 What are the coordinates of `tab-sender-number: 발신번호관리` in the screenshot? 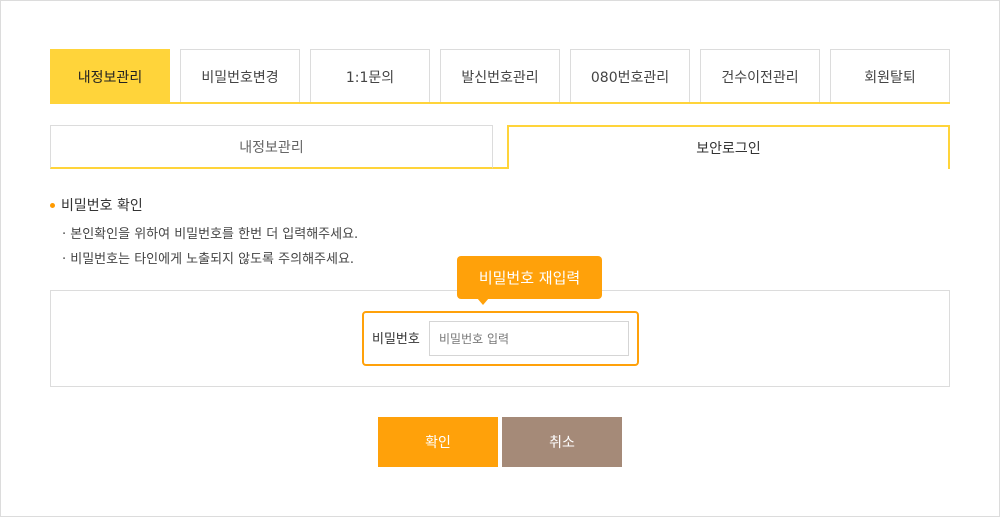 It's located at (500, 76).